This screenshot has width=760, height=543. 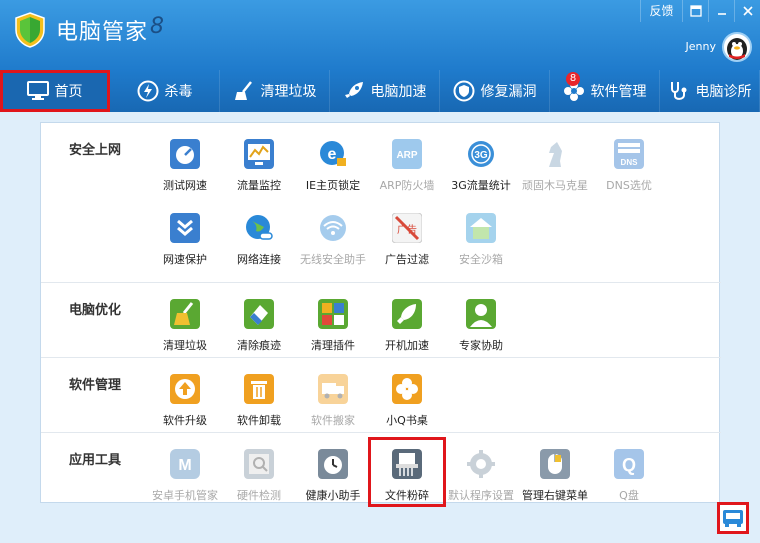 What do you see at coordinates (185, 345) in the screenshot?
I see `tool-label: 清理垃圾` at bounding box center [185, 345].